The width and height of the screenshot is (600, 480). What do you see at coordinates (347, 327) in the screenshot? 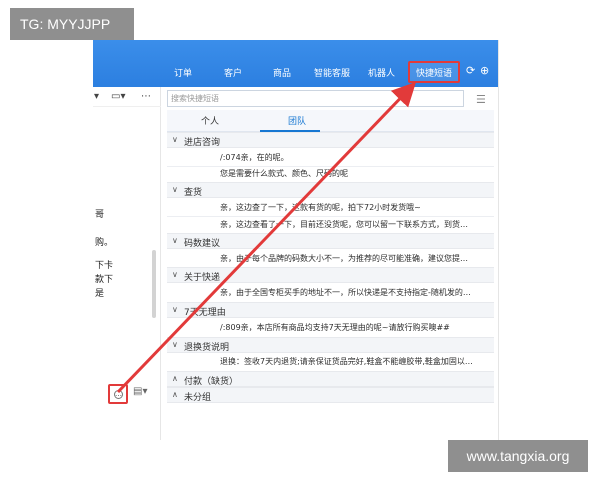
I see `phrase-row: /:809亲，本店所有商品均支持7天无理由的呢~请放行购买噢##` at bounding box center [347, 327].